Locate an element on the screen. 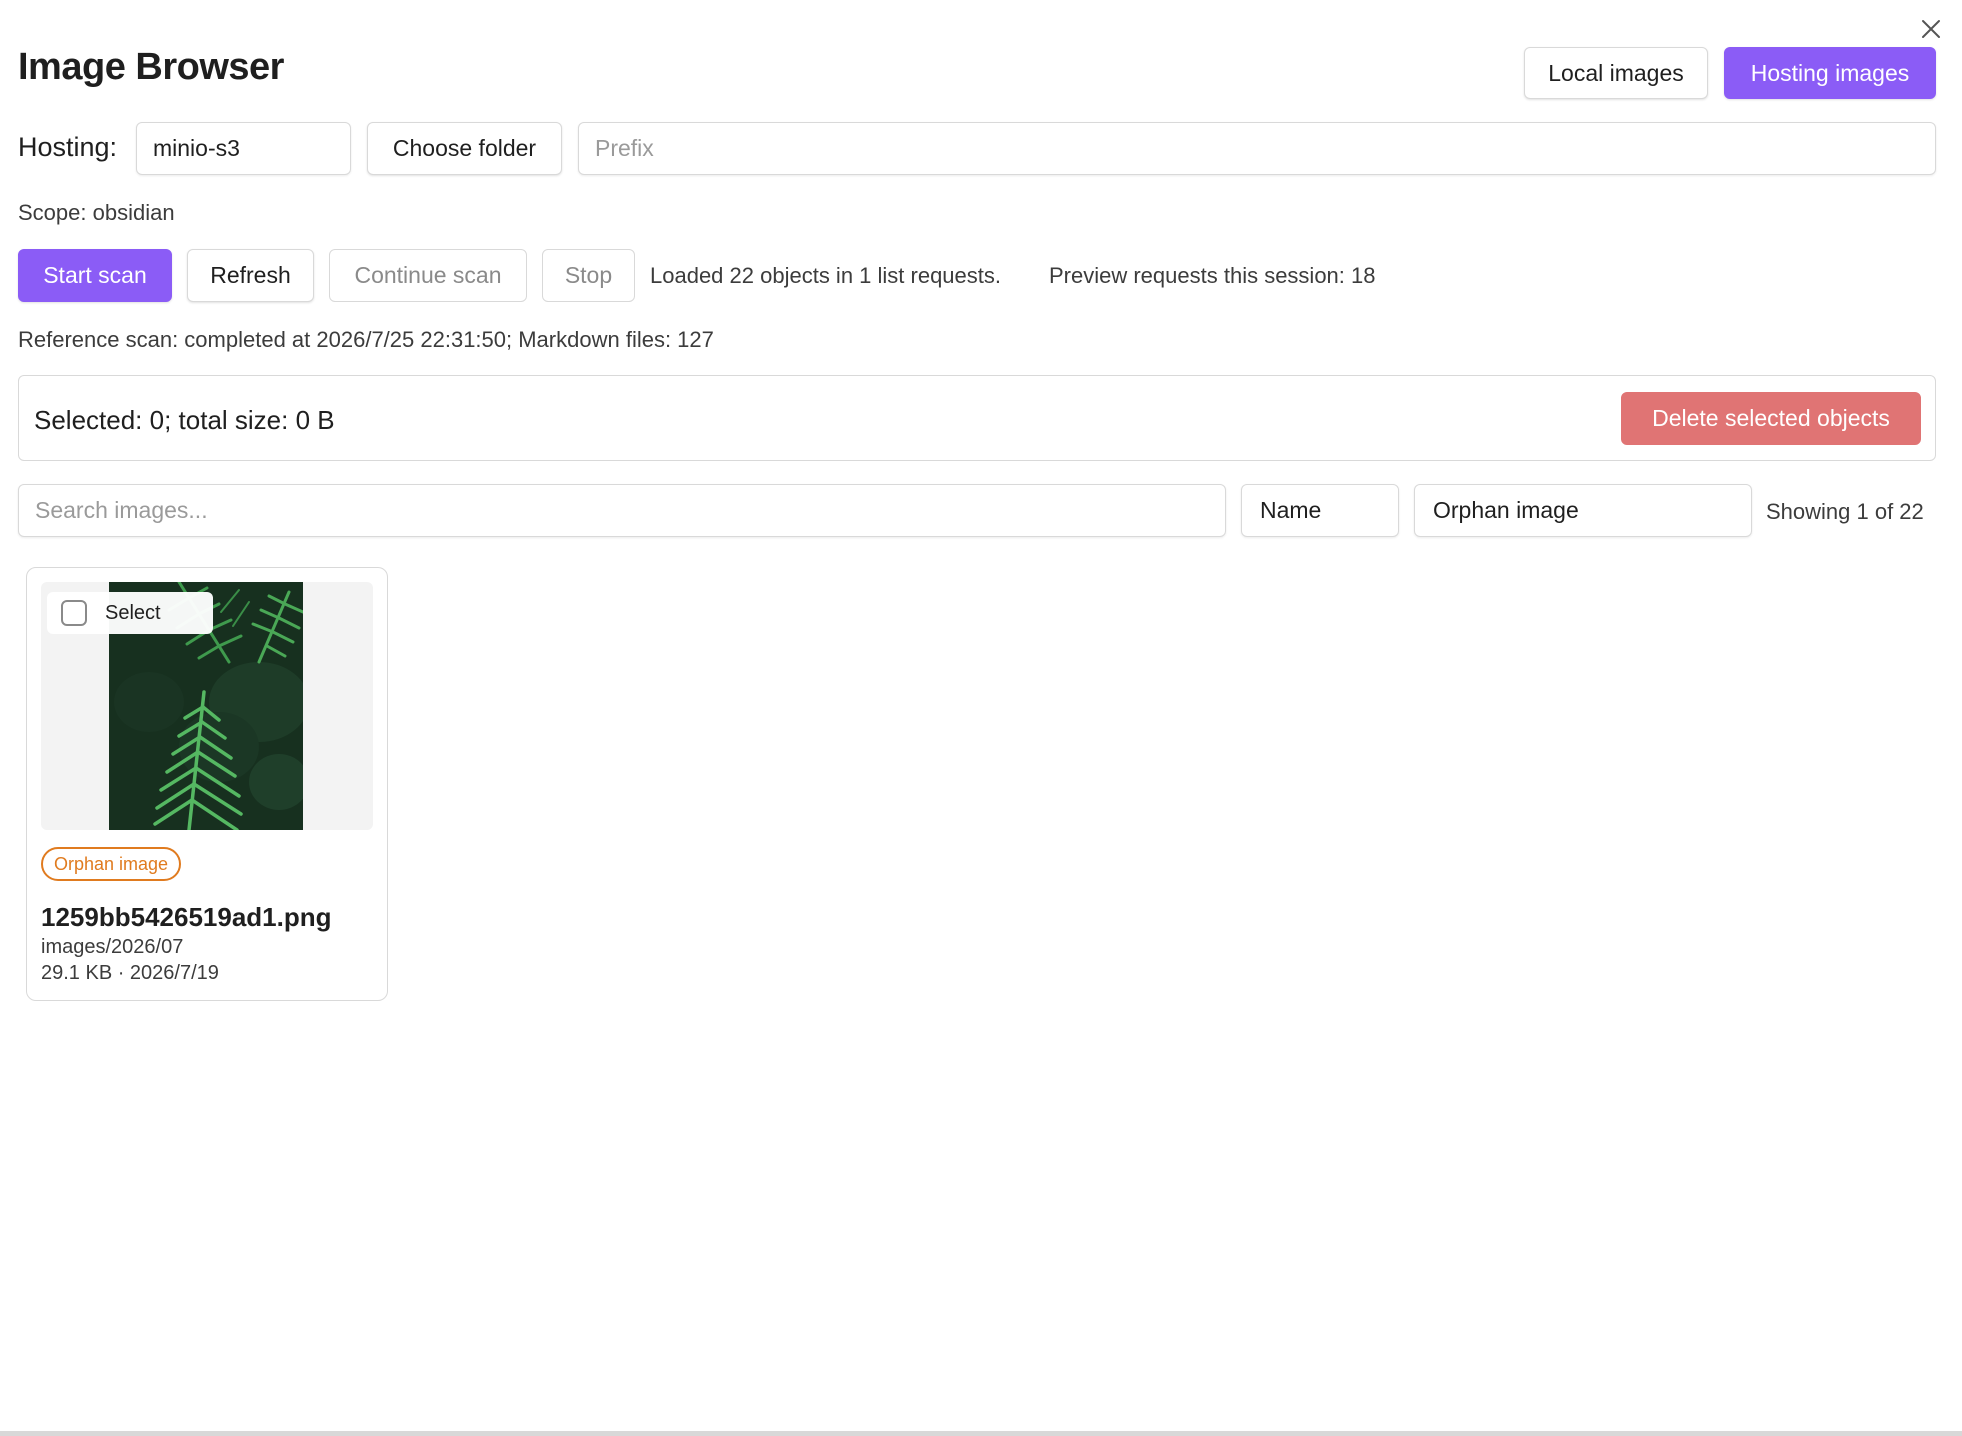 This screenshot has height=1436, width=1962. select-checkbox is located at coordinates (74, 613).